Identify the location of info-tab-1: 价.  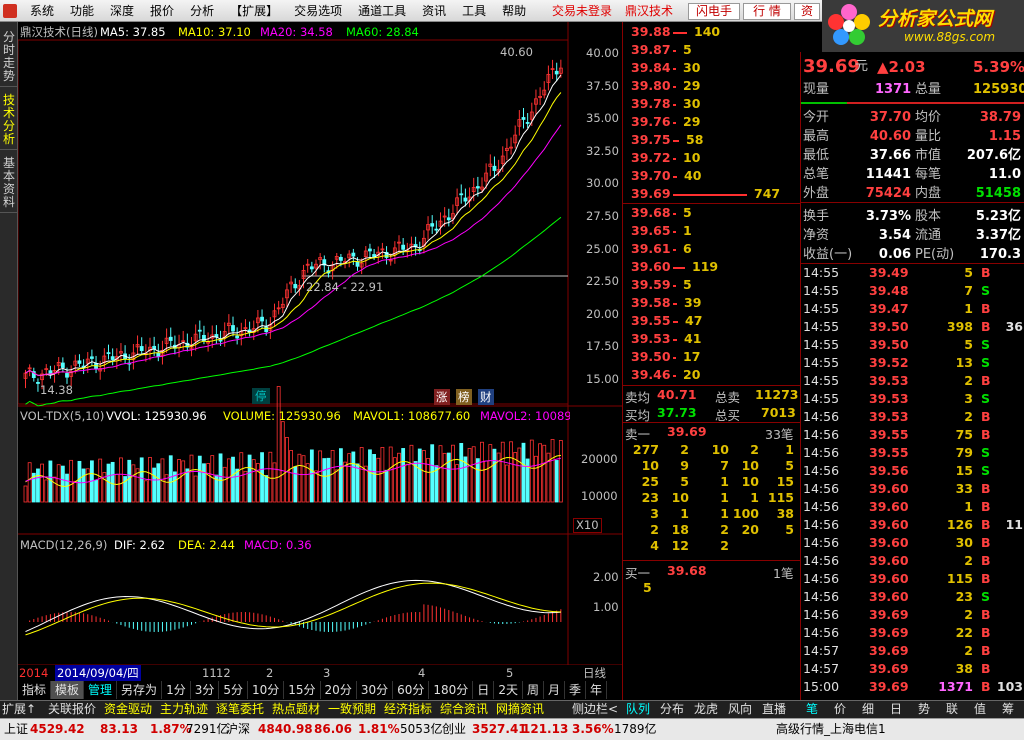
(840, 709).